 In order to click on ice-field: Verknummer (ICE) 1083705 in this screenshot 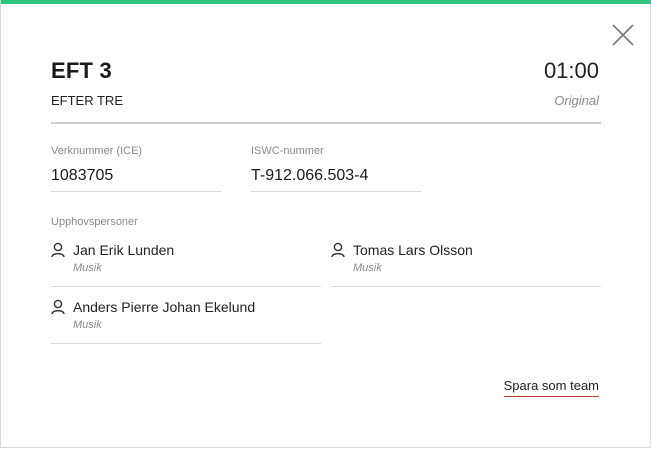, I will do `click(136, 168)`.